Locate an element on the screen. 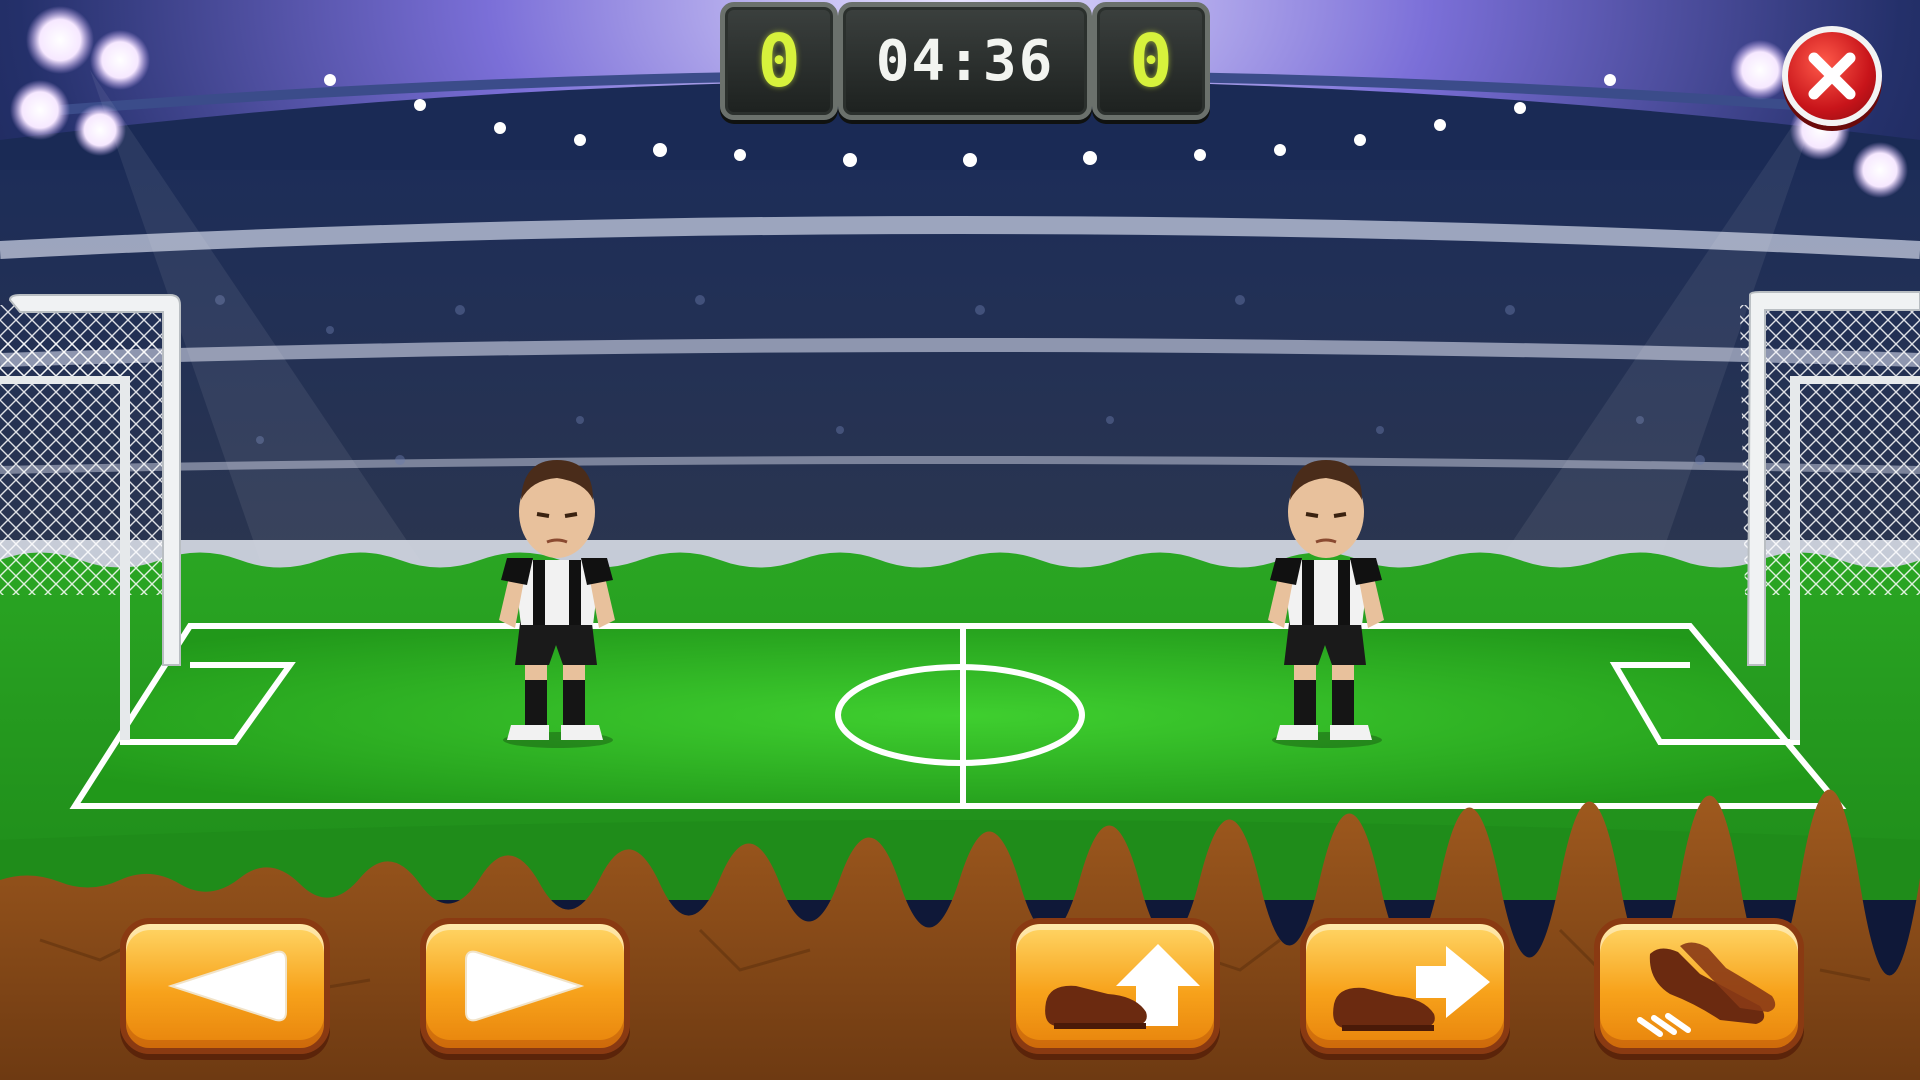 Image resolution: width=1920 pixels, height=1080 pixels. home-score-value: 0 is located at coordinates (779, 61).